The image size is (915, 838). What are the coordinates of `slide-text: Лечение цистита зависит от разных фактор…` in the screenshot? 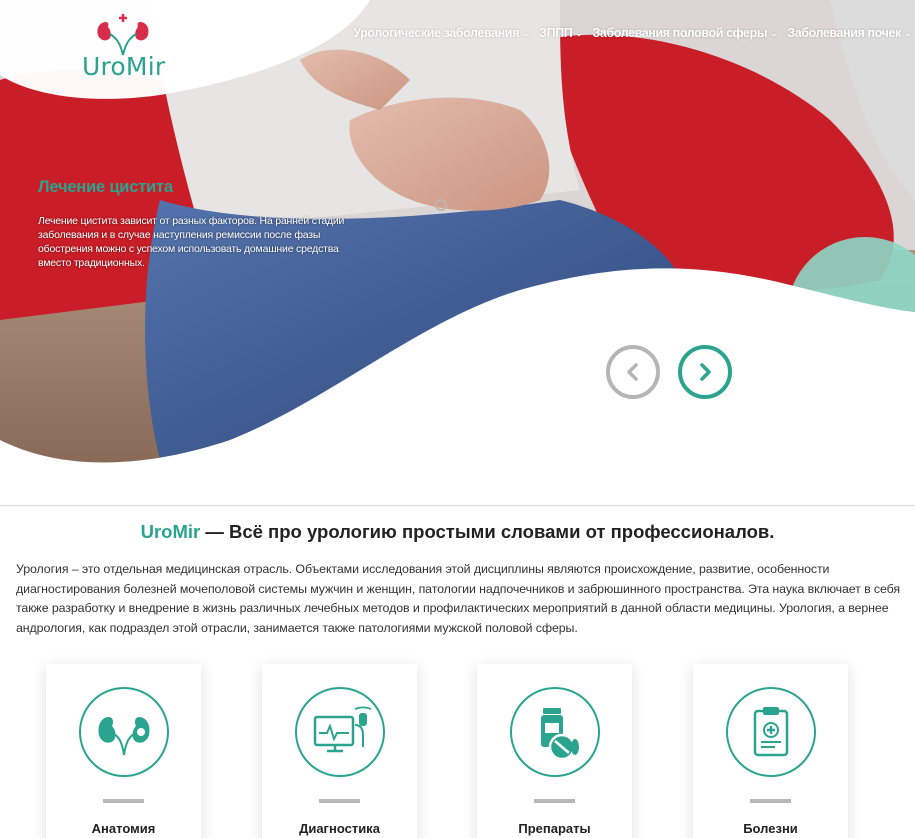 It's located at (191, 242).